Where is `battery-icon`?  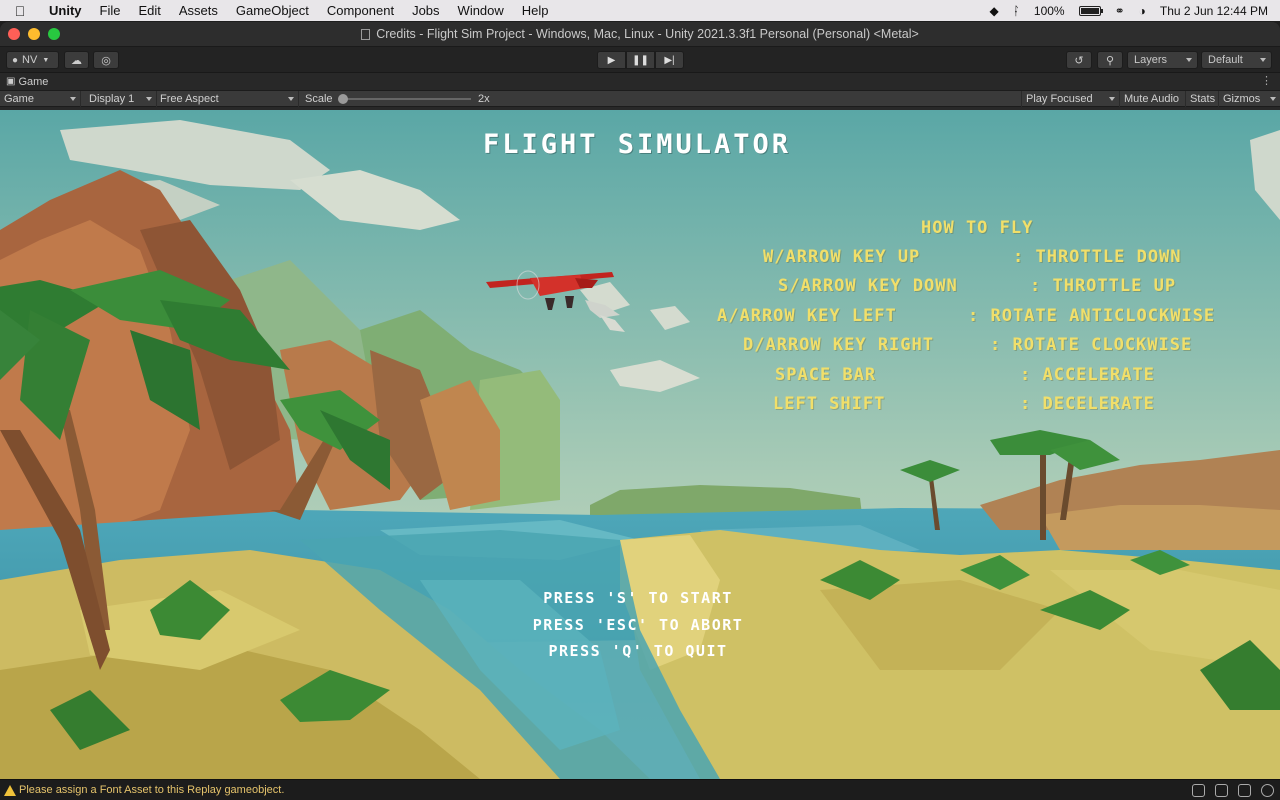 battery-icon is located at coordinates (1090, 10).